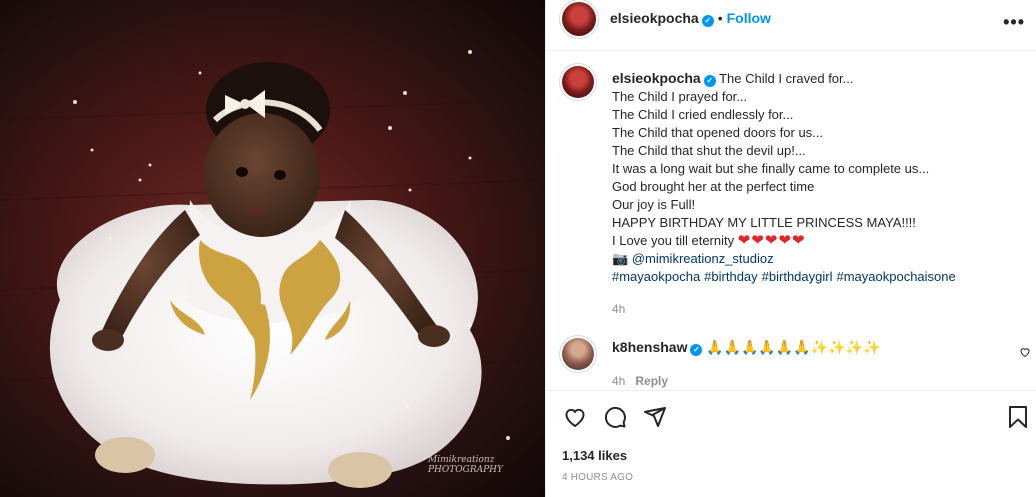 The image size is (1036, 497). Describe the element at coordinates (749, 18) in the screenshot. I see `follow-button: Follow` at that location.